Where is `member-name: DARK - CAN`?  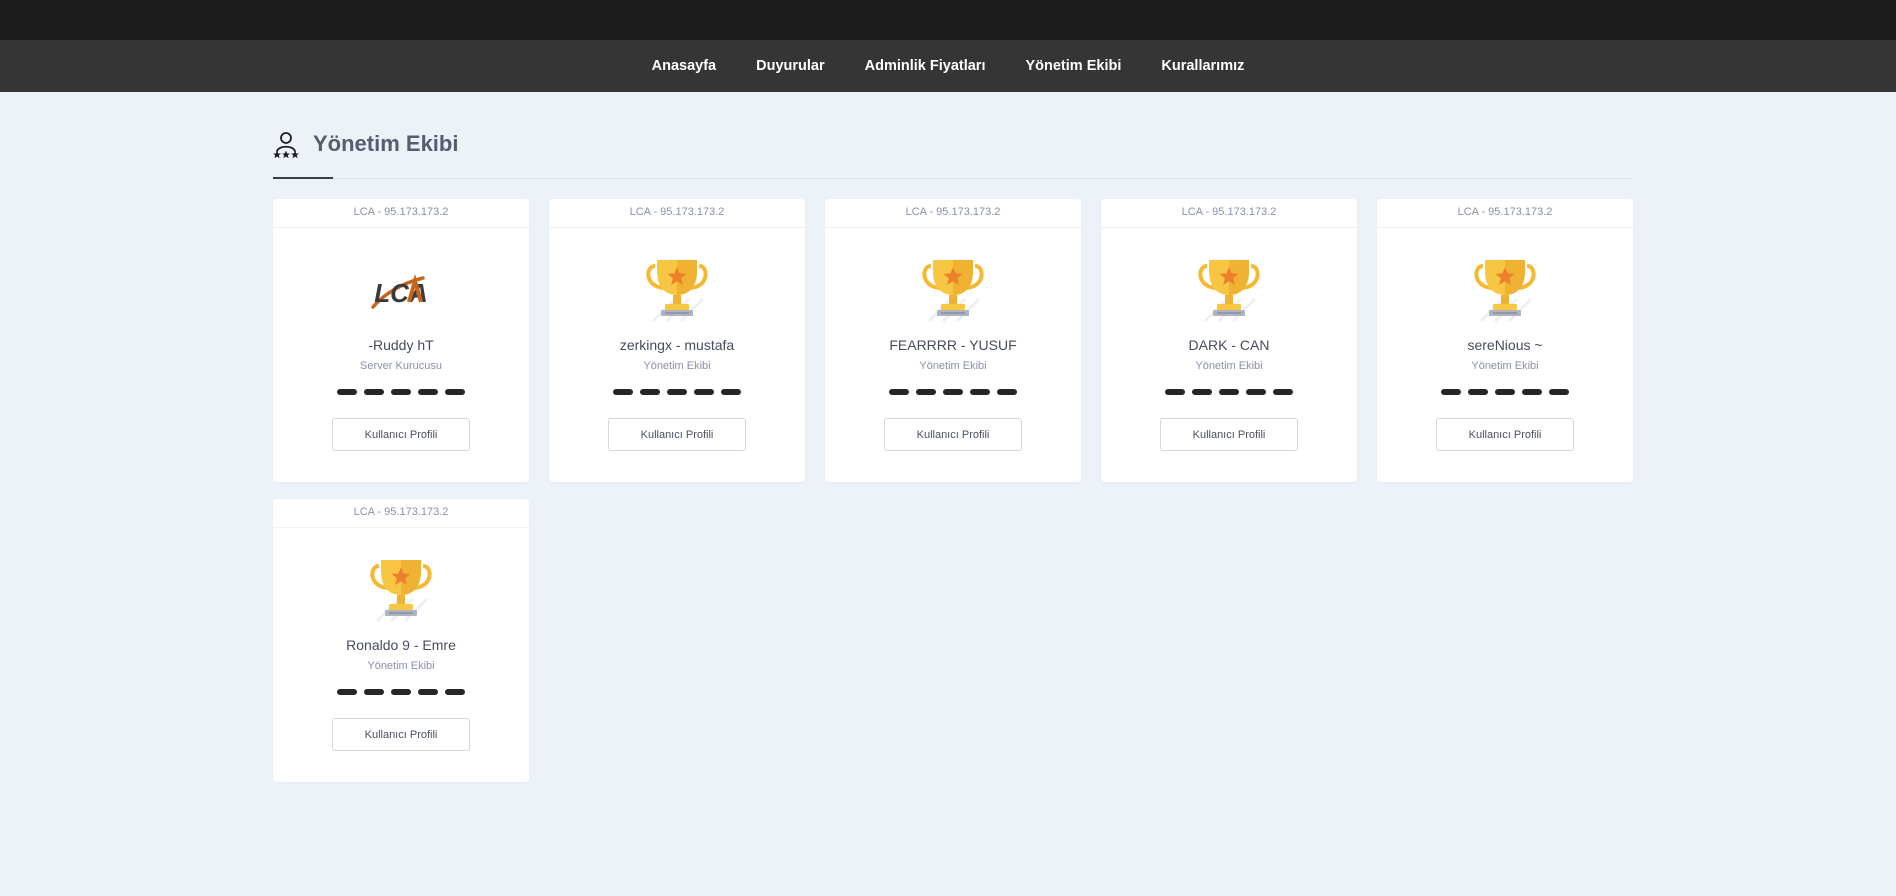
member-name: DARK - CAN is located at coordinates (1229, 345).